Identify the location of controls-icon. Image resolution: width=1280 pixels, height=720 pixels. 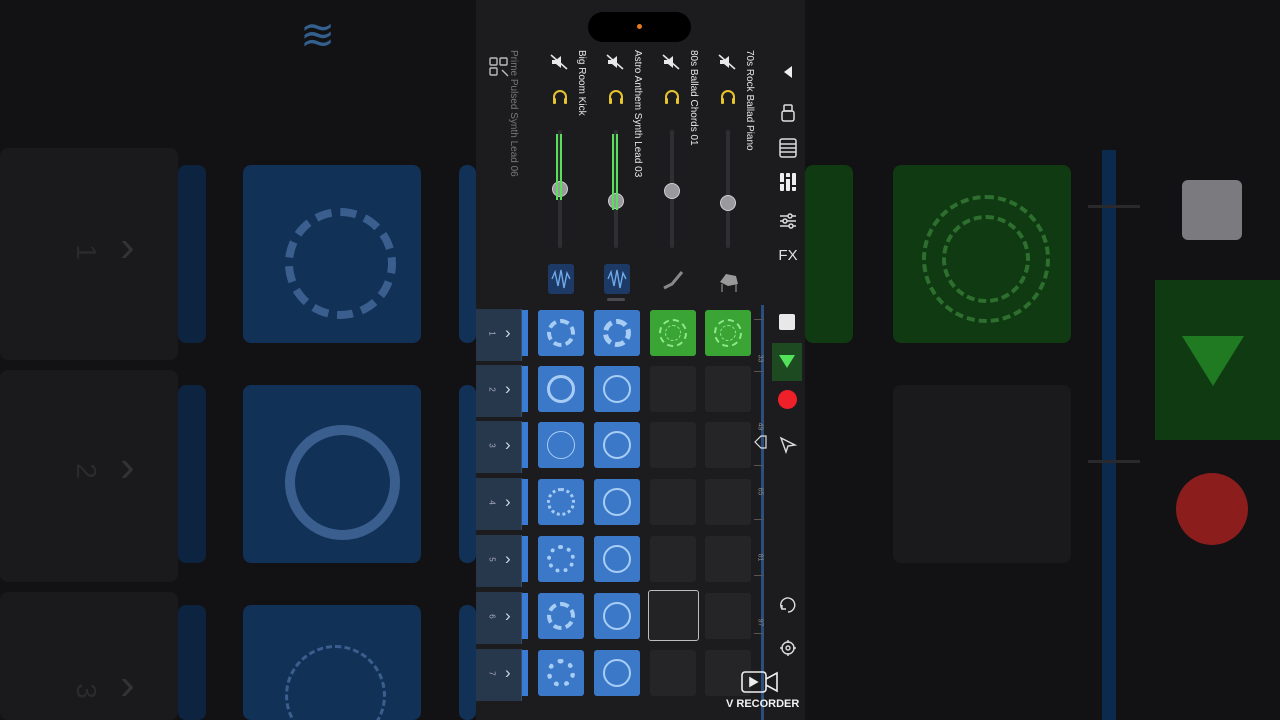
(788, 221).